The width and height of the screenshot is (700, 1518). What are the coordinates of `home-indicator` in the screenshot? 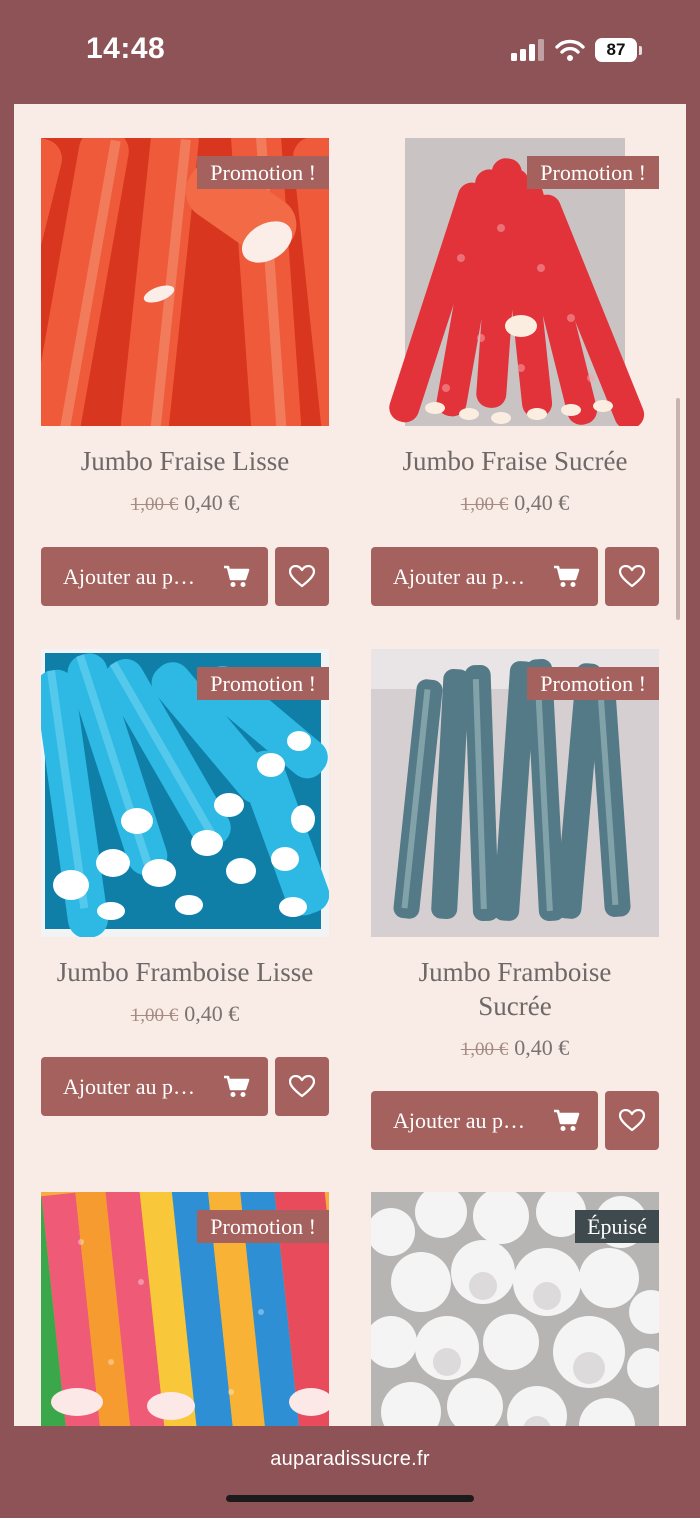 It's located at (350, 1498).